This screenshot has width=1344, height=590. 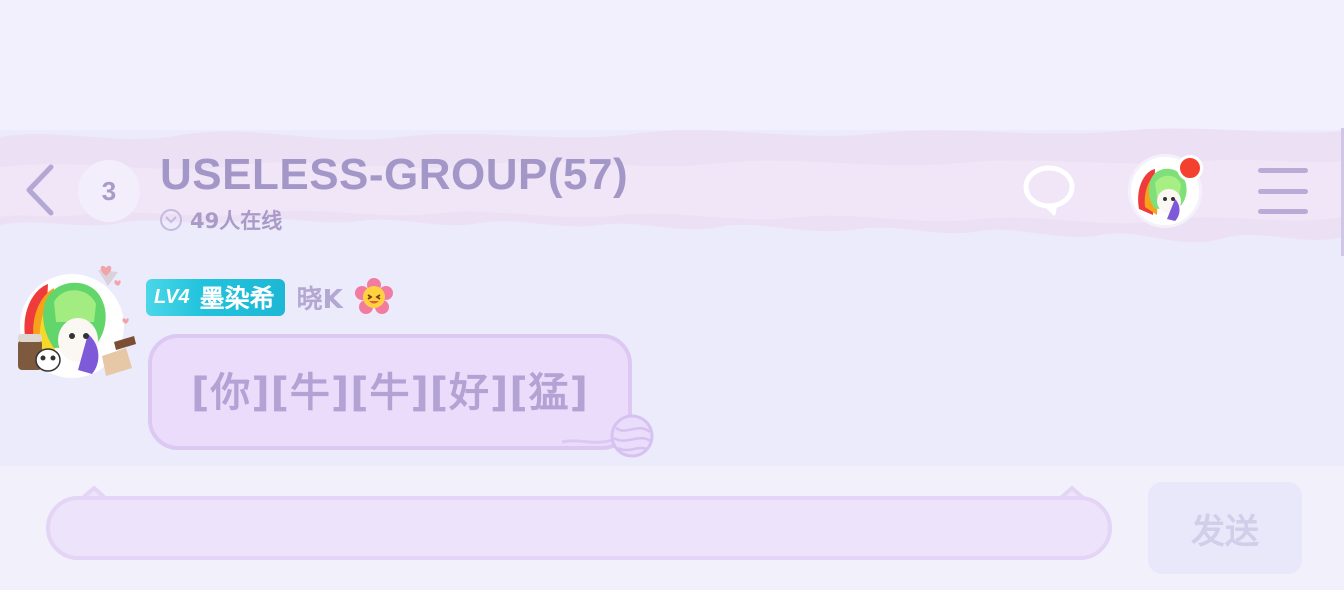 What do you see at coordinates (390, 393) in the screenshot?
I see `message-text: [你][牛][牛][好][猛]` at bounding box center [390, 393].